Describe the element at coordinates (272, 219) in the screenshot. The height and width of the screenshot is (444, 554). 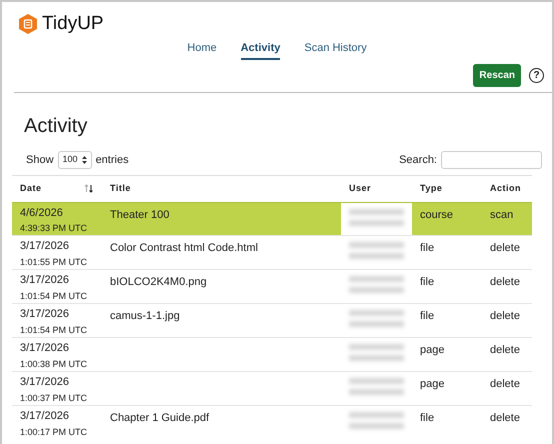
I see `table-row: 4/6/2026 4:39:33 PM UTC Theater 100 course scan` at that location.